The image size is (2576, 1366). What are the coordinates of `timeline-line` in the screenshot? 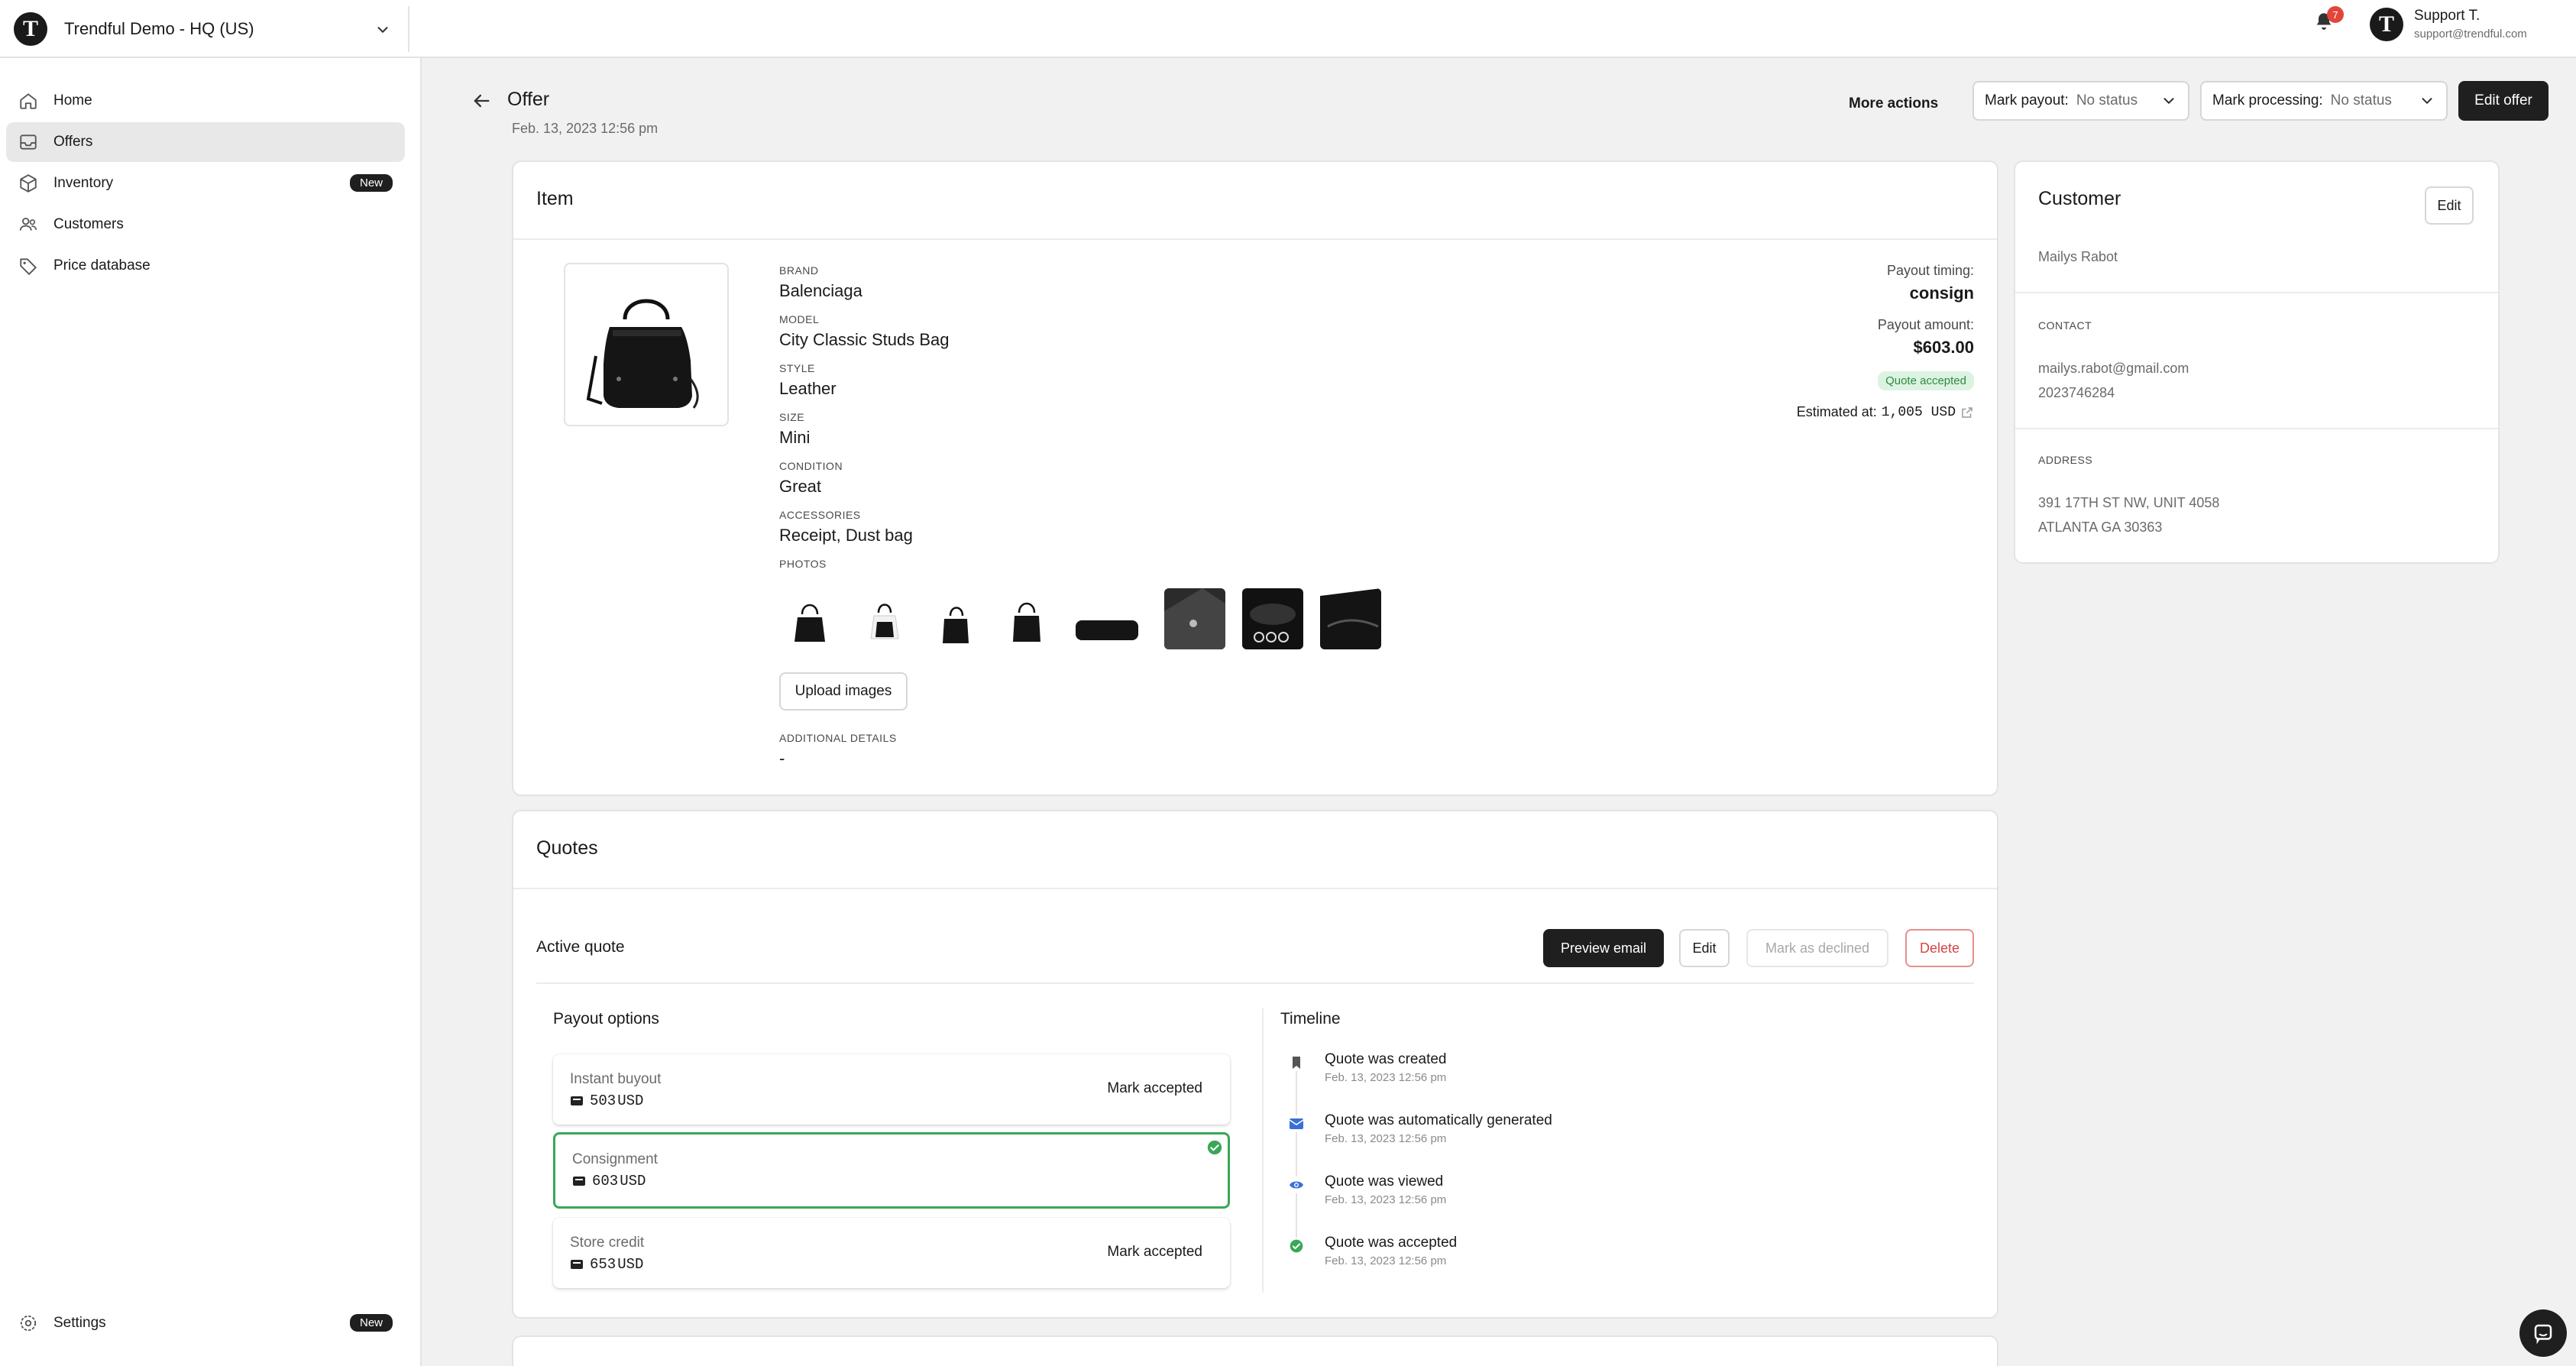 It's located at (1296, 1160).